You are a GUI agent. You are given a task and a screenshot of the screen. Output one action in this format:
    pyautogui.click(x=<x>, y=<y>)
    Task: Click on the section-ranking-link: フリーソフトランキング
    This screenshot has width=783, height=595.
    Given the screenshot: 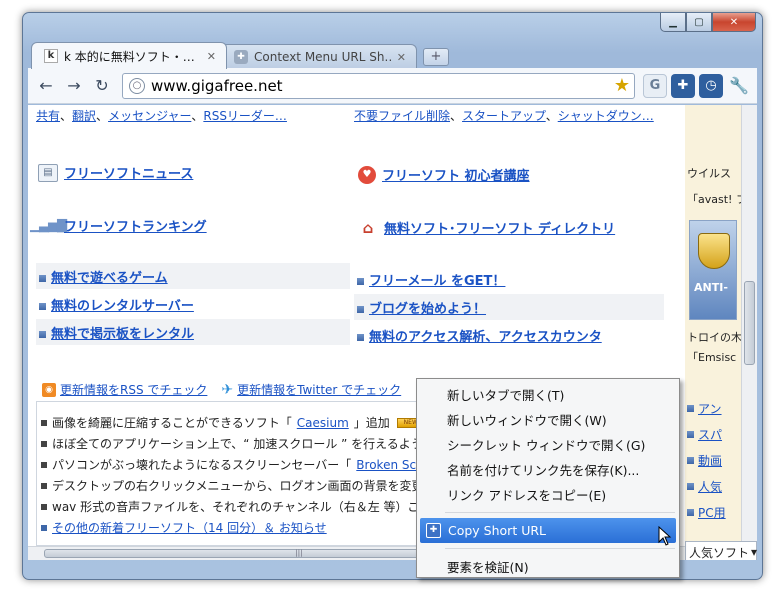 What is the action you would take?
    pyautogui.click(x=135, y=225)
    